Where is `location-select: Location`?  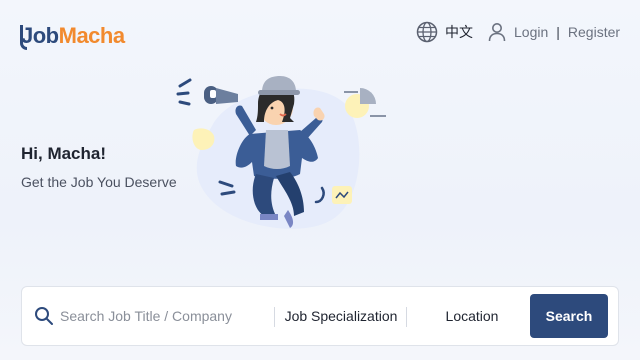 location-select: Location is located at coordinates (472, 316).